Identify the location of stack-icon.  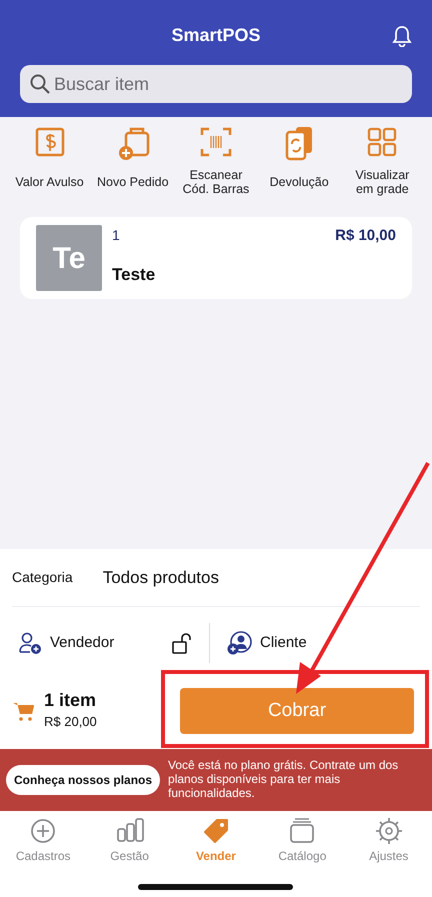
(302, 831).